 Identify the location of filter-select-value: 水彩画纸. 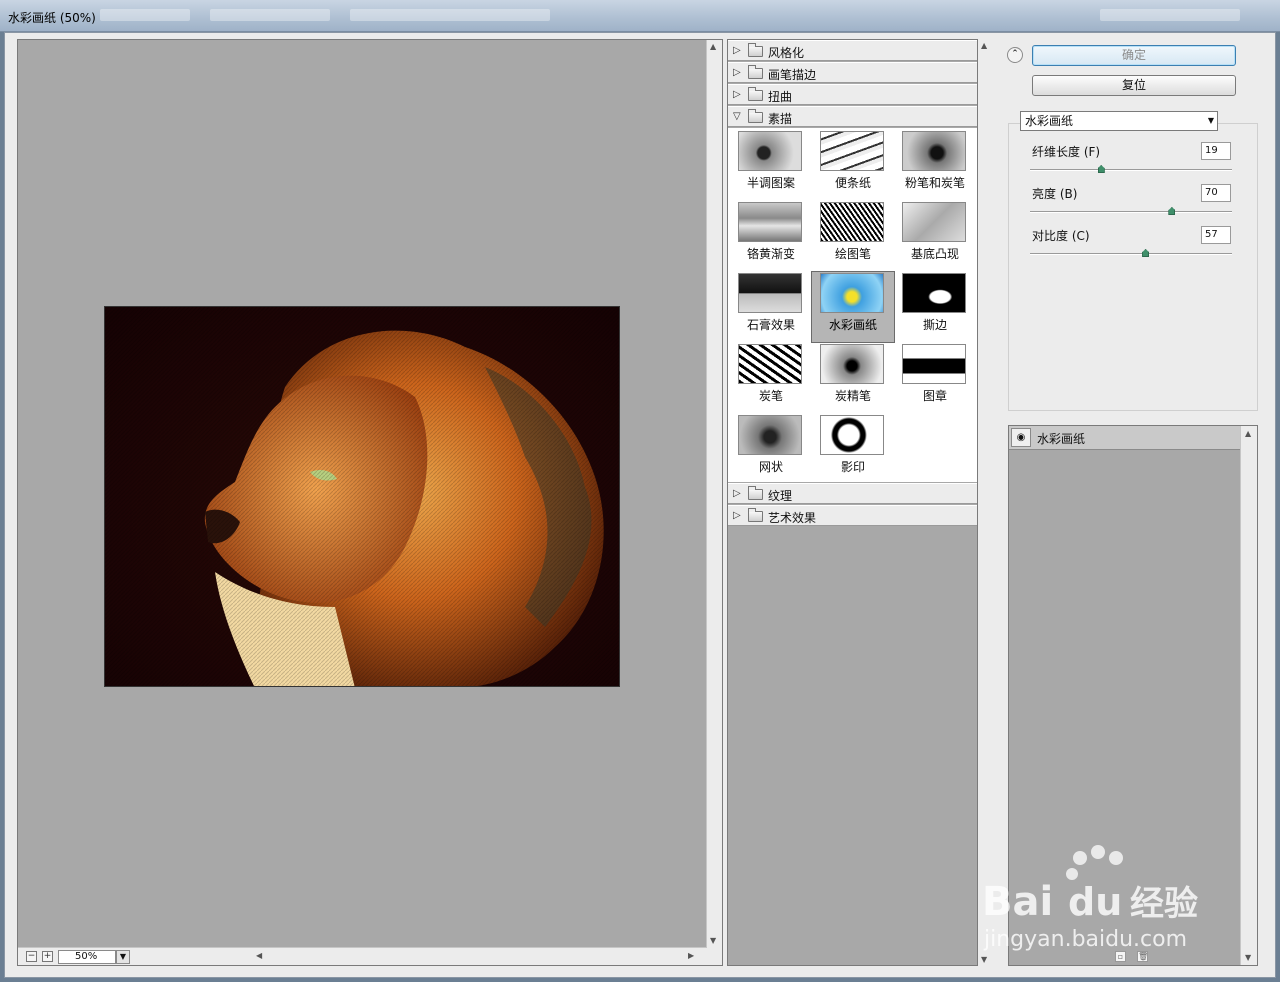
(1049, 121).